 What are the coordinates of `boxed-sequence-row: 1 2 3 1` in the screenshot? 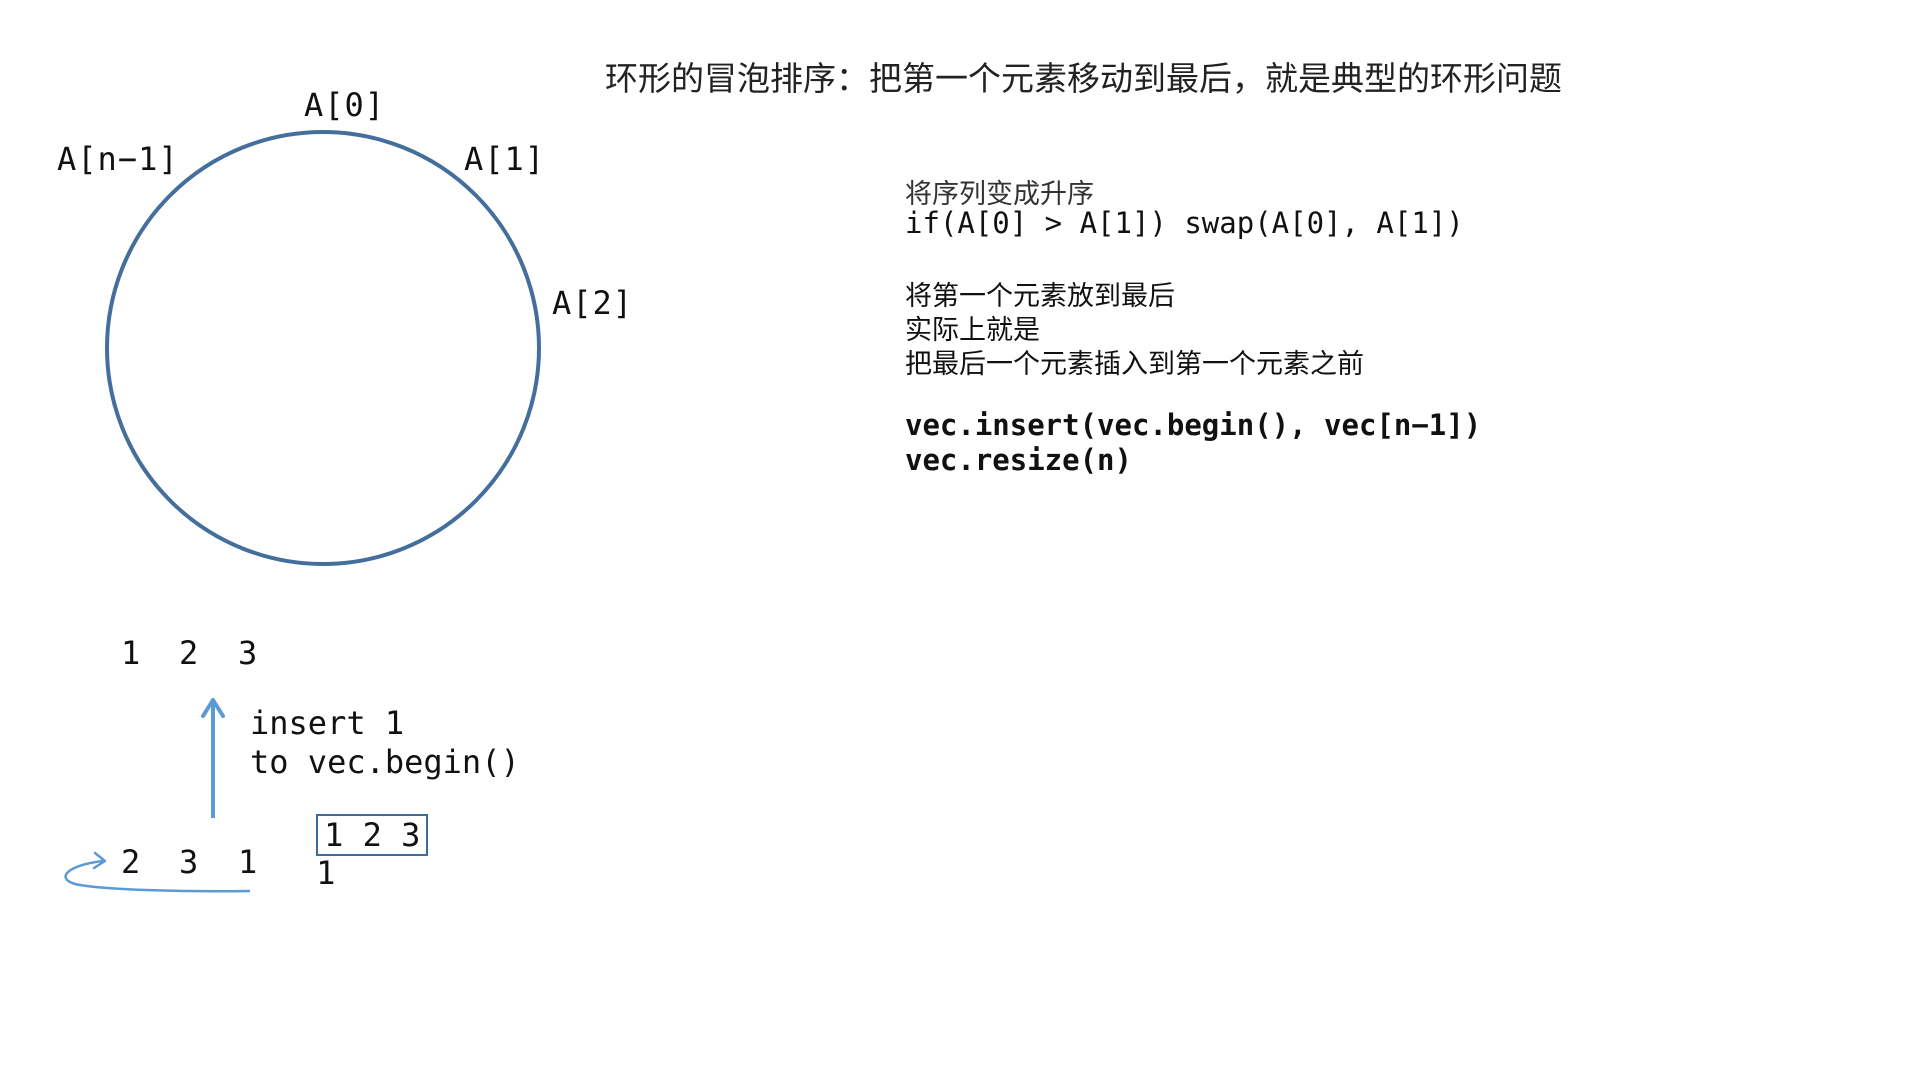 It's located at (334, 854).